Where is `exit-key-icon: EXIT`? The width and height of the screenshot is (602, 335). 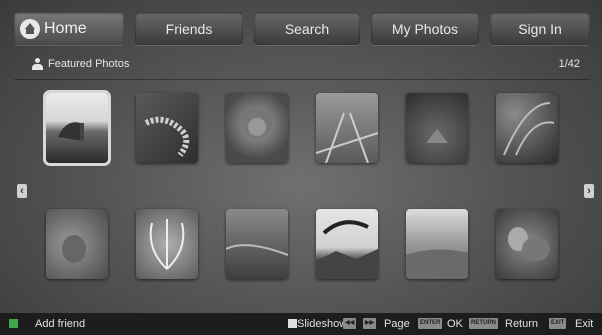
exit-key-icon: EXIT is located at coordinates (558, 323).